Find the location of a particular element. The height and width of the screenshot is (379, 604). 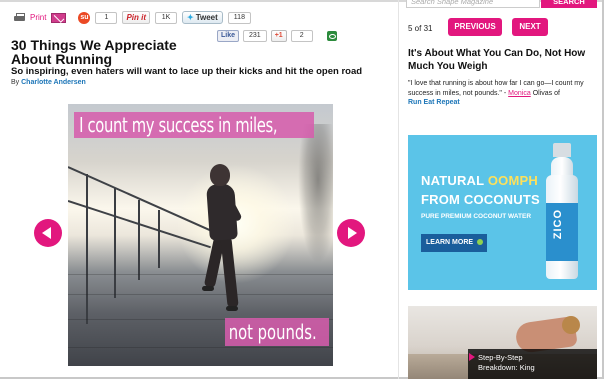

google-plus-count: 2 is located at coordinates (301, 36).